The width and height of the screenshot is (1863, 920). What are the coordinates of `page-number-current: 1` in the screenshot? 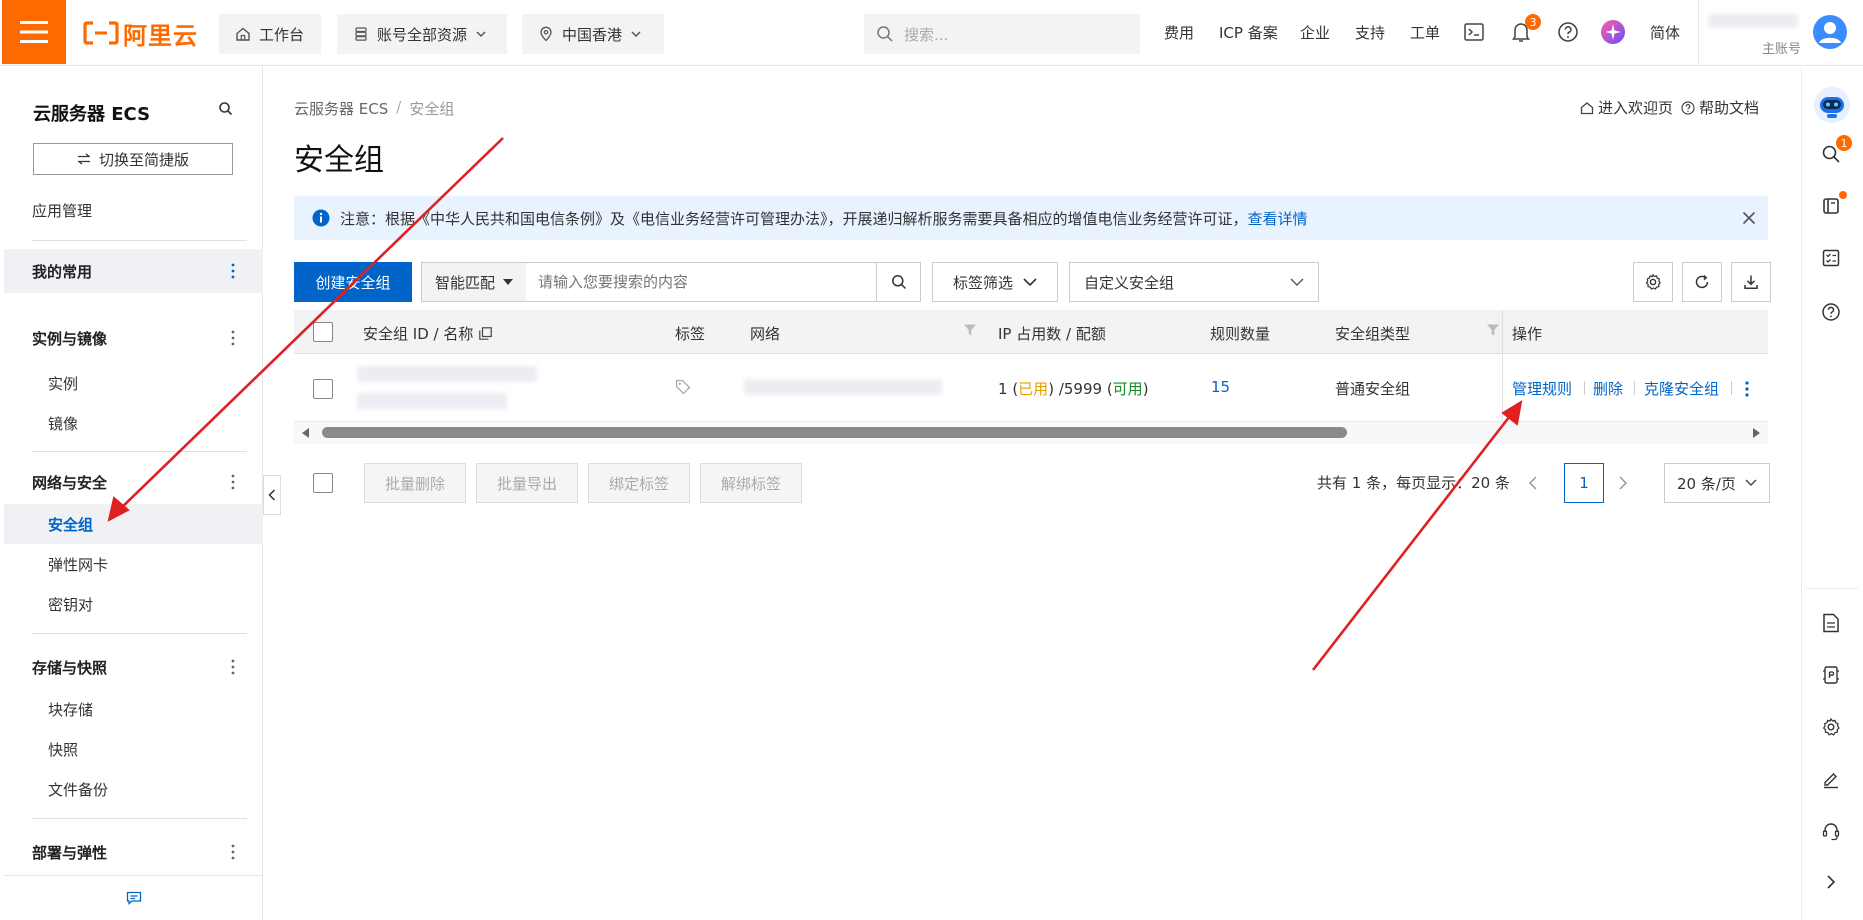 It's located at (1584, 483).